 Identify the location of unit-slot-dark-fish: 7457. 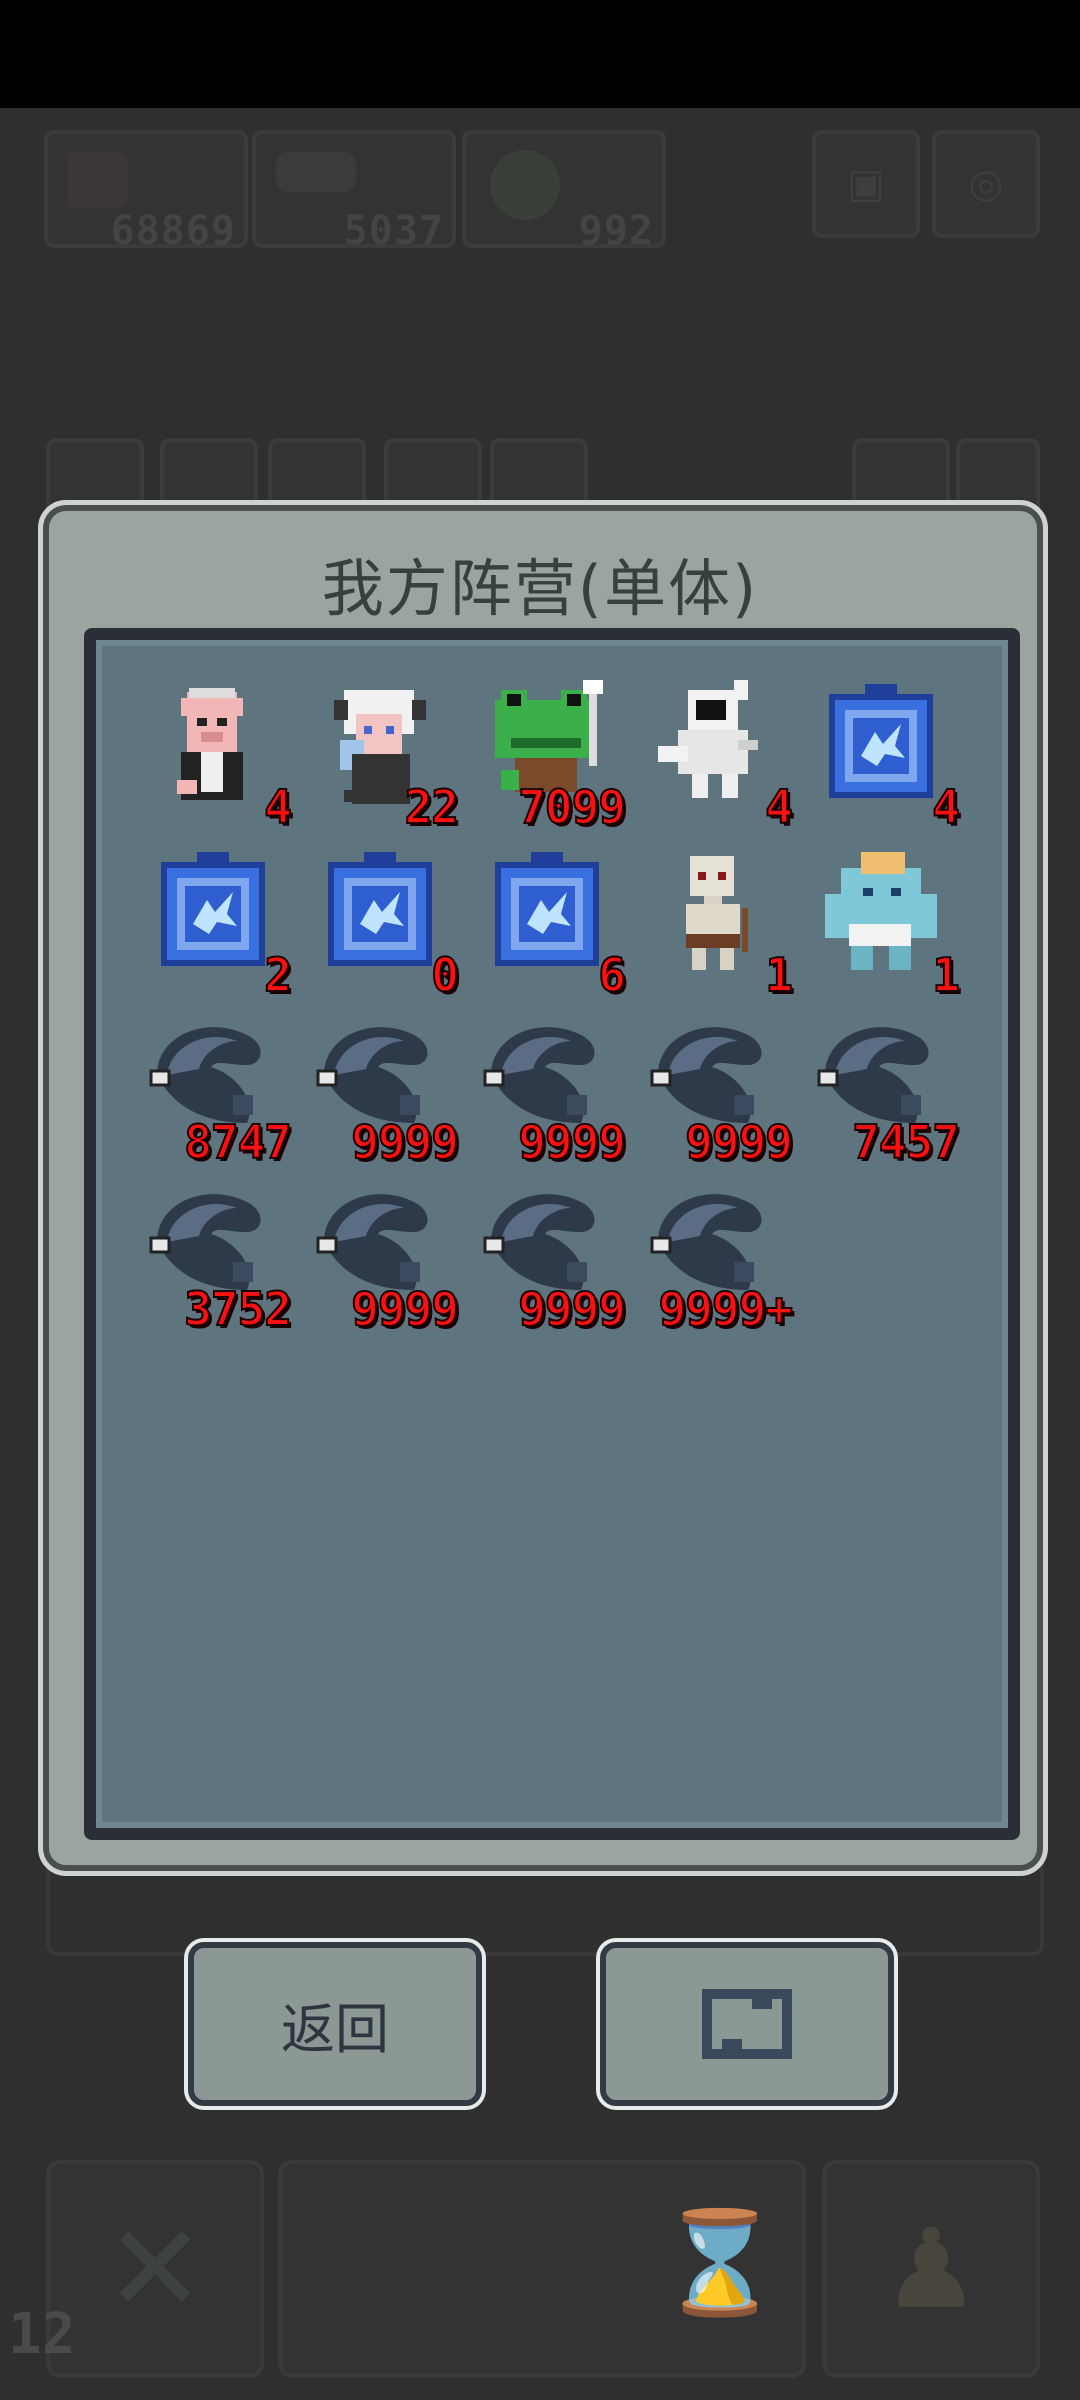
(883, 1085).